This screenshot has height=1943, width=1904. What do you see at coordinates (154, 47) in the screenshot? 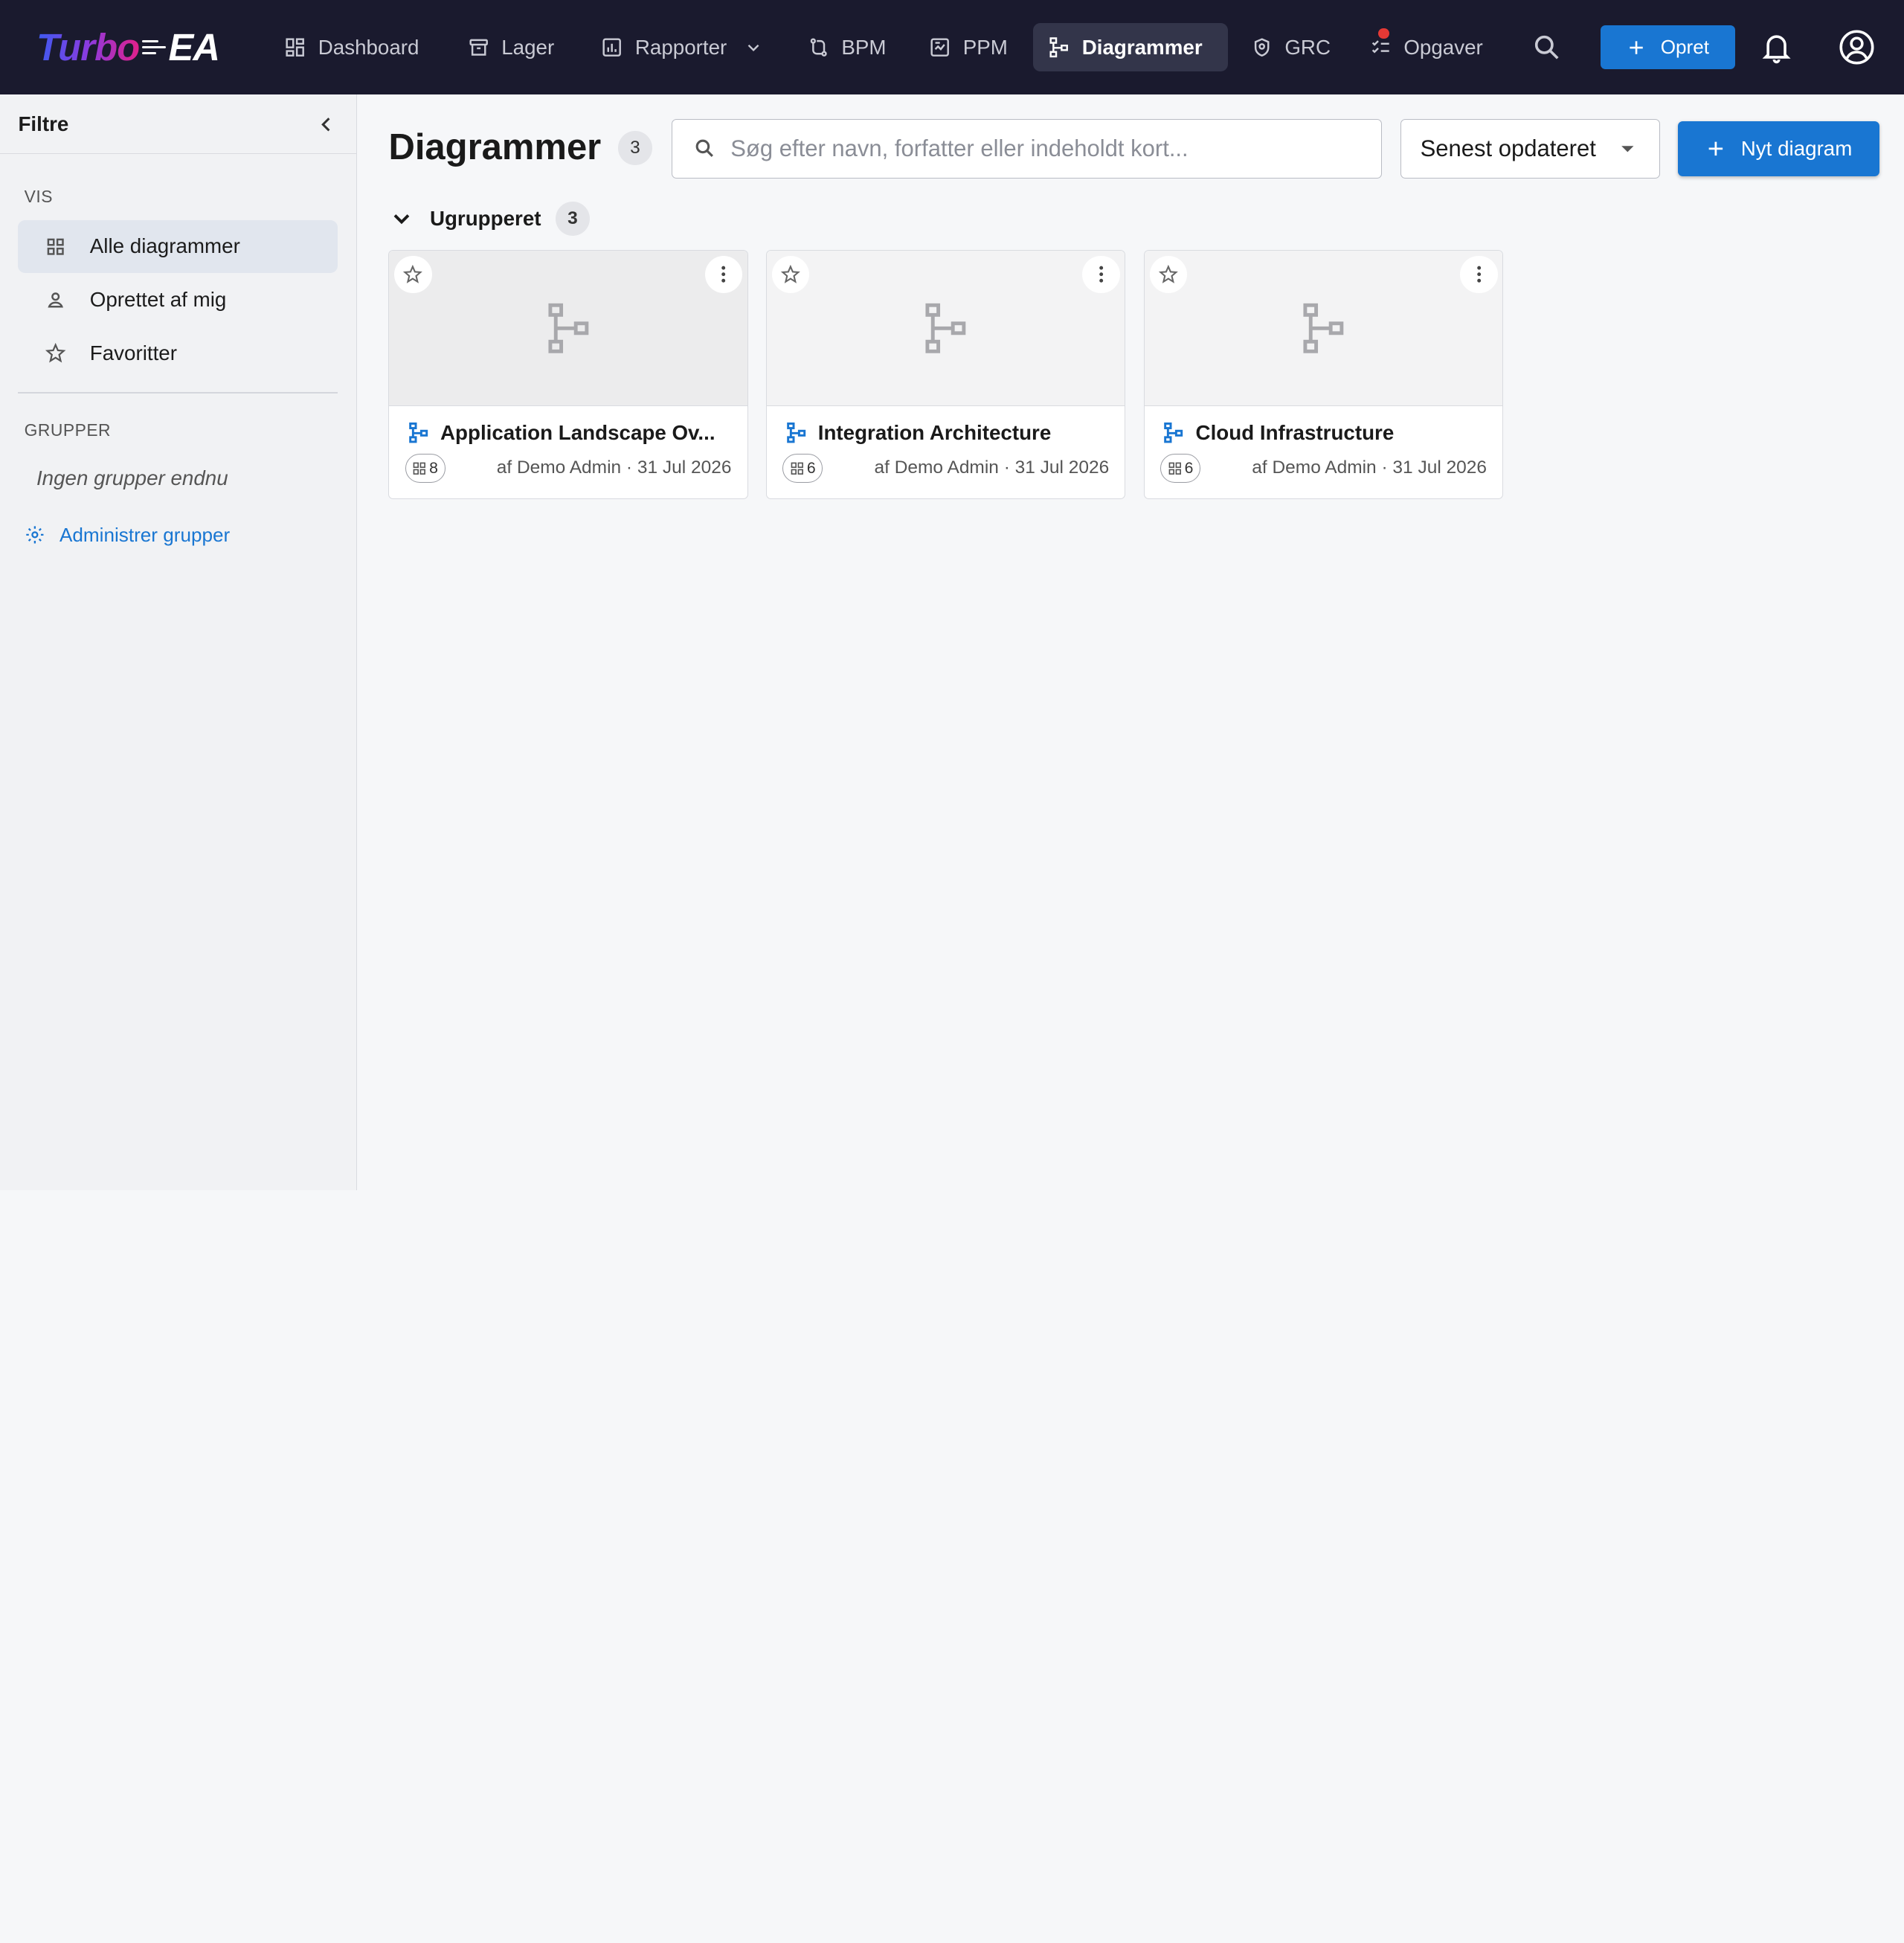
I see `logo-speed-lines` at bounding box center [154, 47].